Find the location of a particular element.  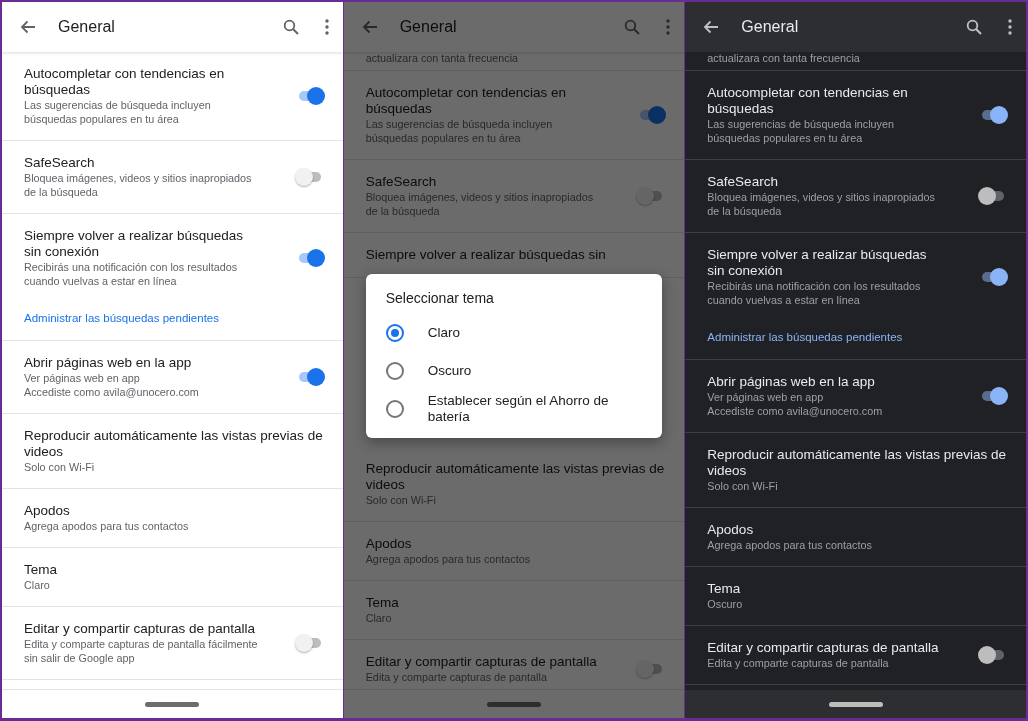

option-label: Claro is located at coordinates (443, 333).